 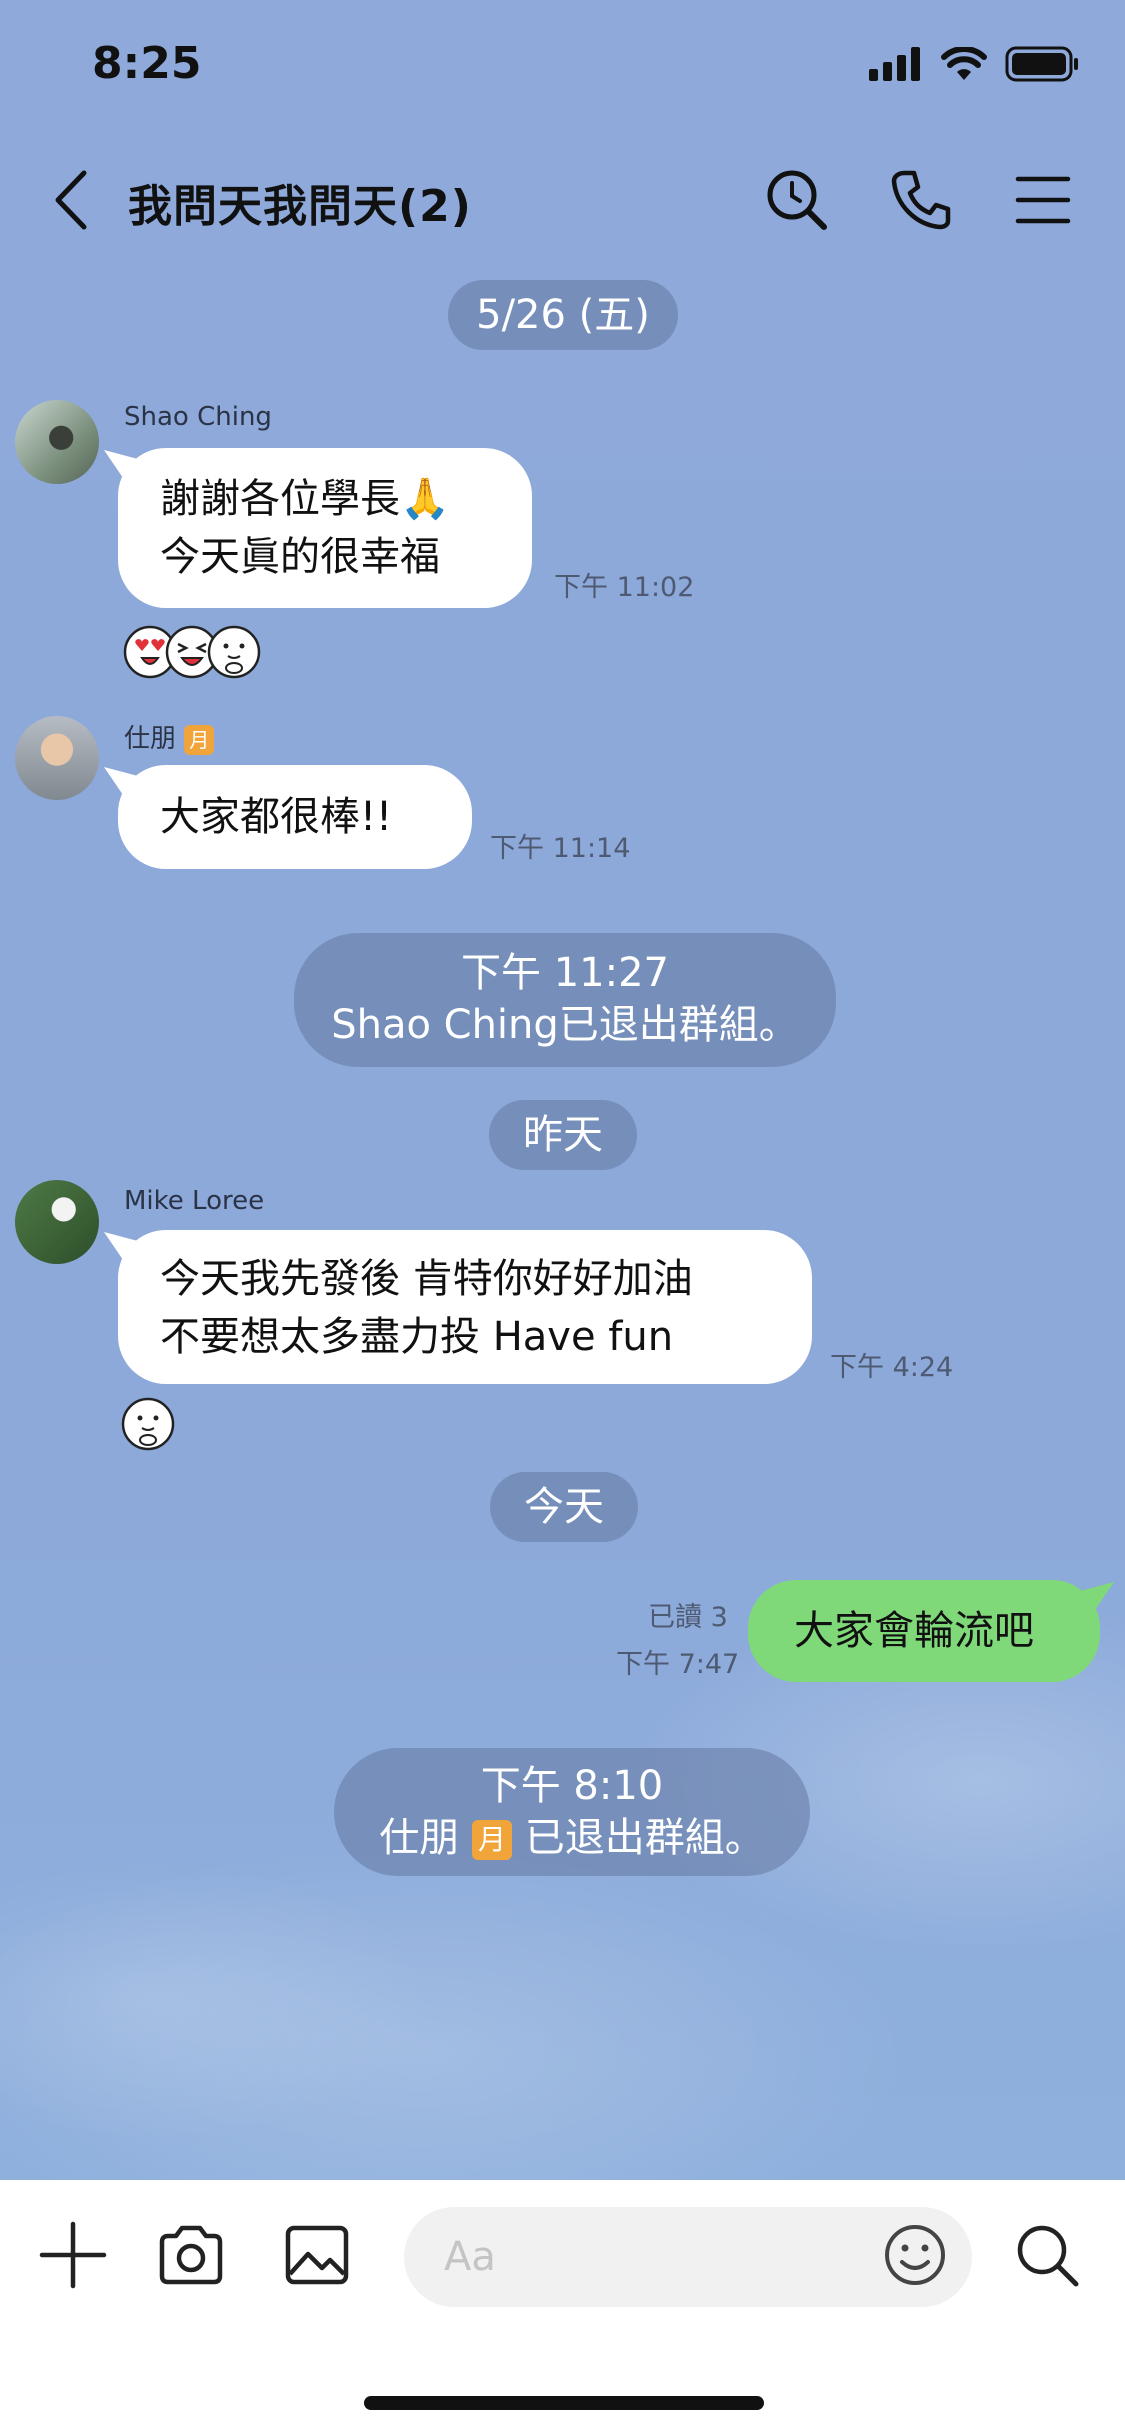 I want to click on message-time: 下午 11:14, so click(x=560, y=848).